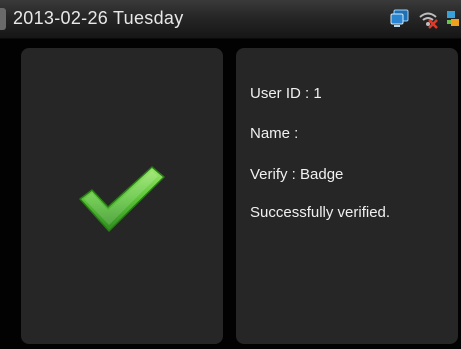 This screenshot has height=349, width=461. Describe the element at coordinates (320, 212) in the screenshot. I see `verification-status-text: Successfully verified.` at that location.